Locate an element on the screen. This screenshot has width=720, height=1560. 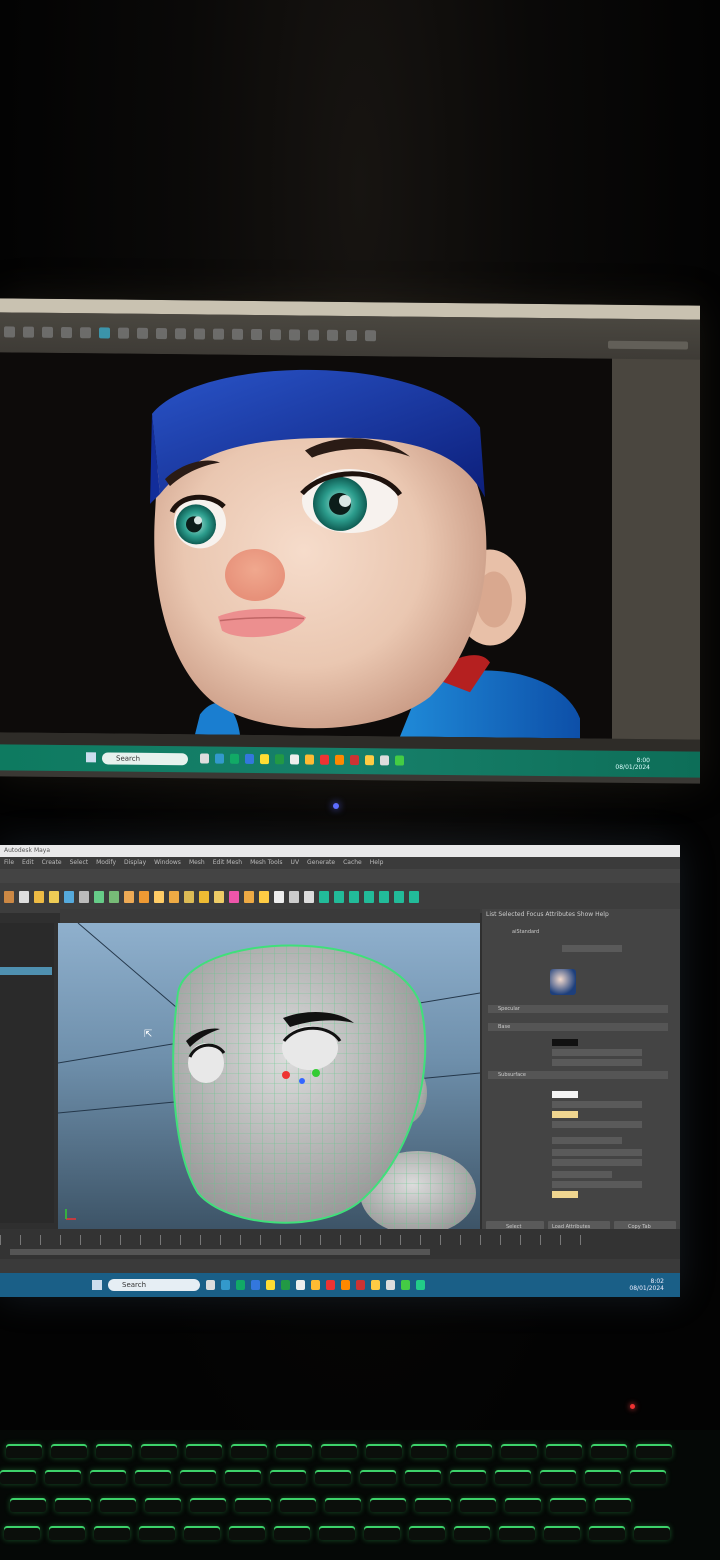
attr-tab: Focus is located at coordinates (534, 914).